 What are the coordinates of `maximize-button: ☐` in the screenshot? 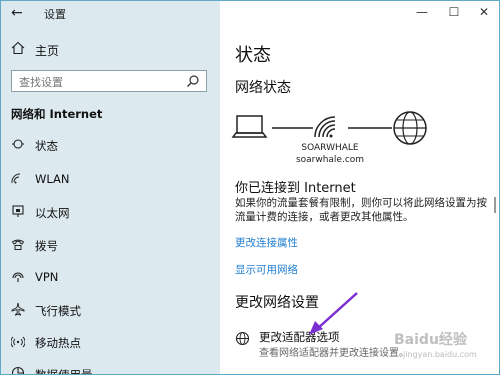 It's located at (454, 12).